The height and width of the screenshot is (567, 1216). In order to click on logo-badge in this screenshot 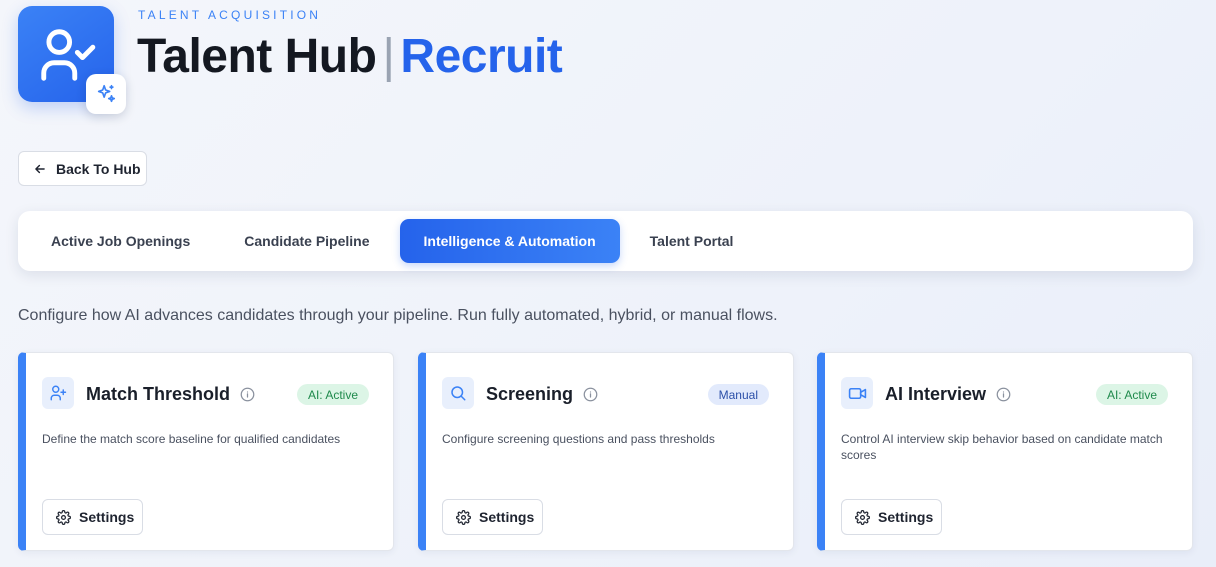, I will do `click(106, 94)`.